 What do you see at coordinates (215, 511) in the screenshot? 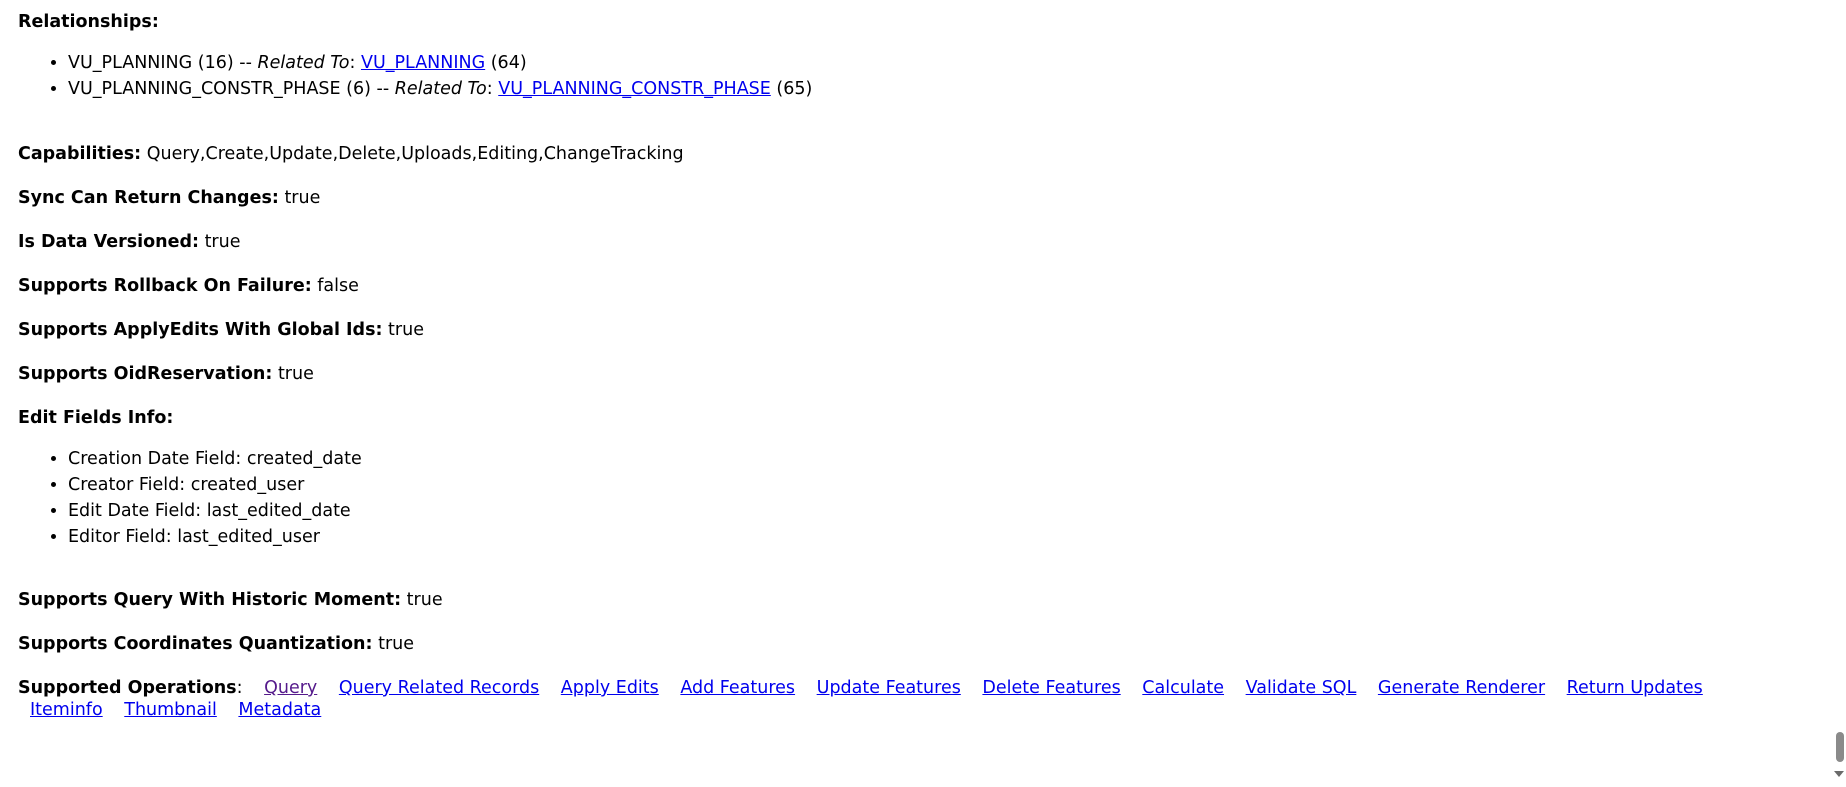
I see `edit-field-item: Edit Date Field: last_edited_date` at bounding box center [215, 511].